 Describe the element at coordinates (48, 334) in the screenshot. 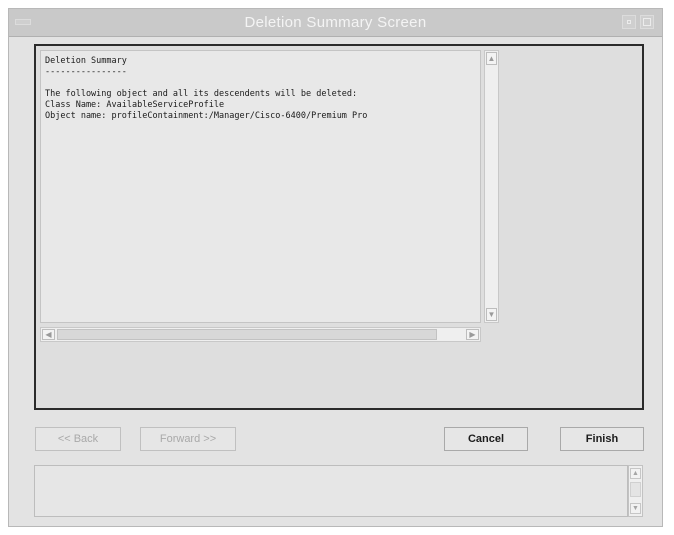

I see `scroll-left-icon: ◀` at that location.